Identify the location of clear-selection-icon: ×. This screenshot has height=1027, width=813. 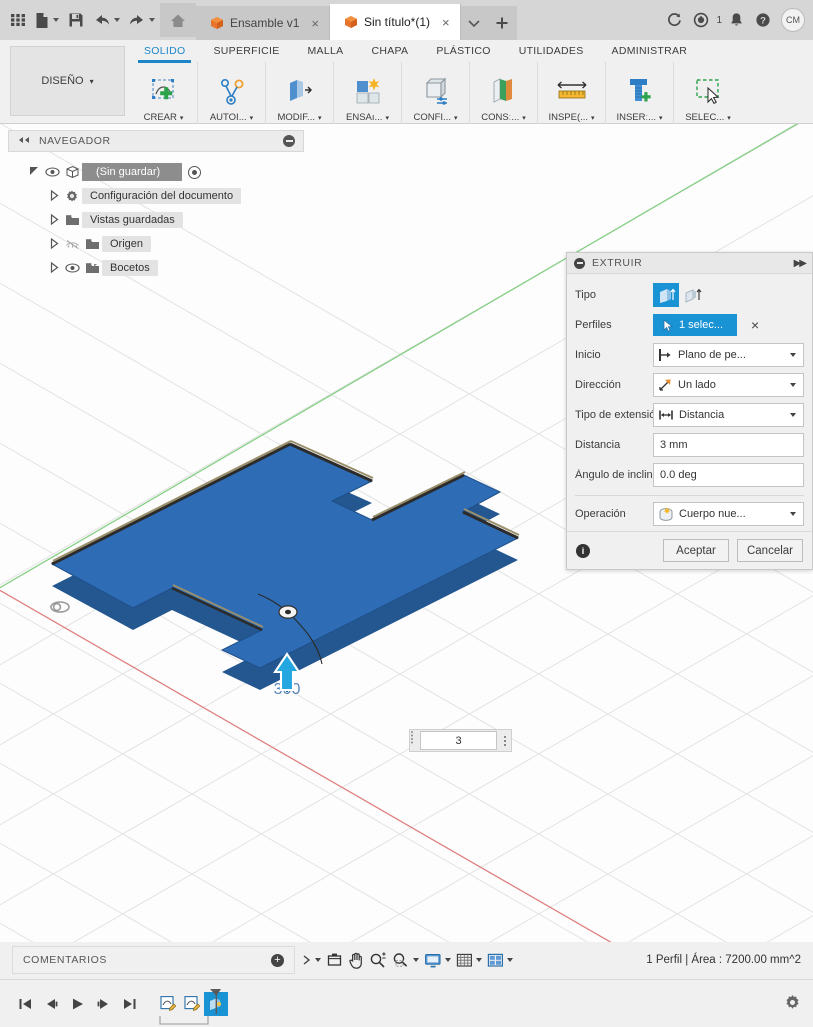
(755, 325).